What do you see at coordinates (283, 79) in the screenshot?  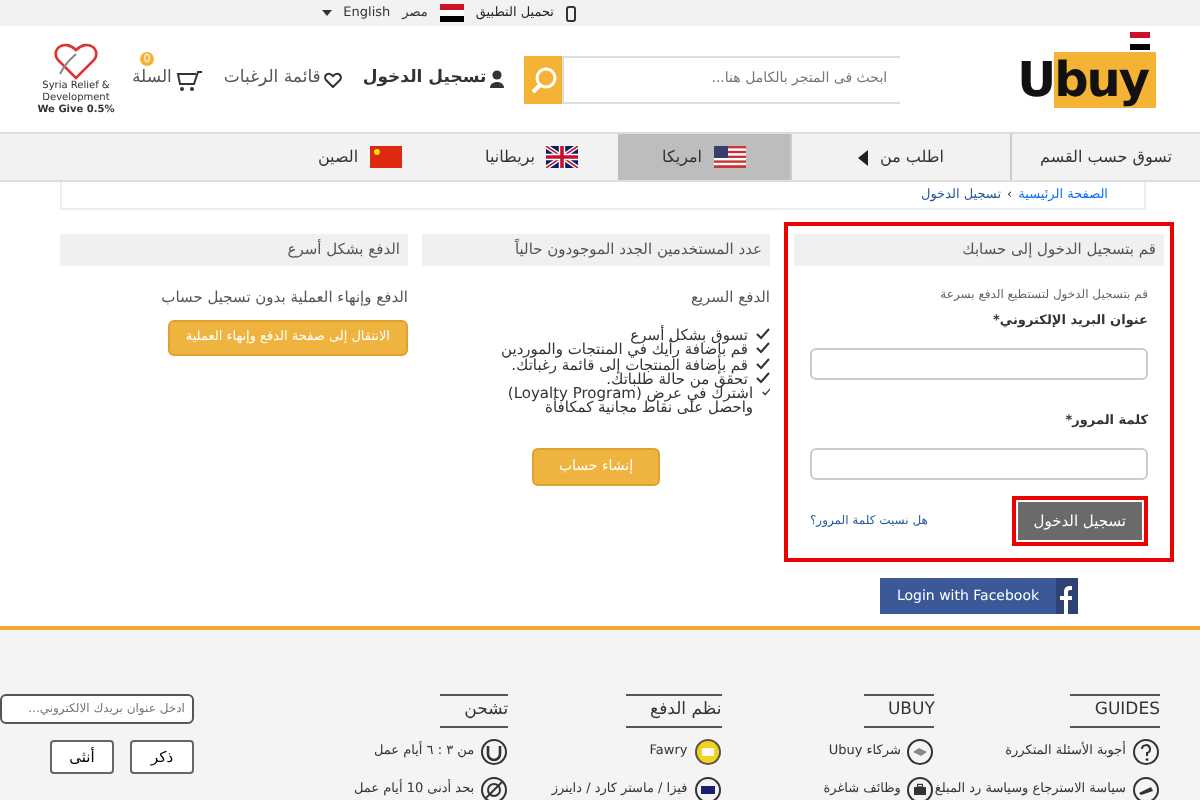 I see `wishlist-link: قائمة الرغبات` at bounding box center [283, 79].